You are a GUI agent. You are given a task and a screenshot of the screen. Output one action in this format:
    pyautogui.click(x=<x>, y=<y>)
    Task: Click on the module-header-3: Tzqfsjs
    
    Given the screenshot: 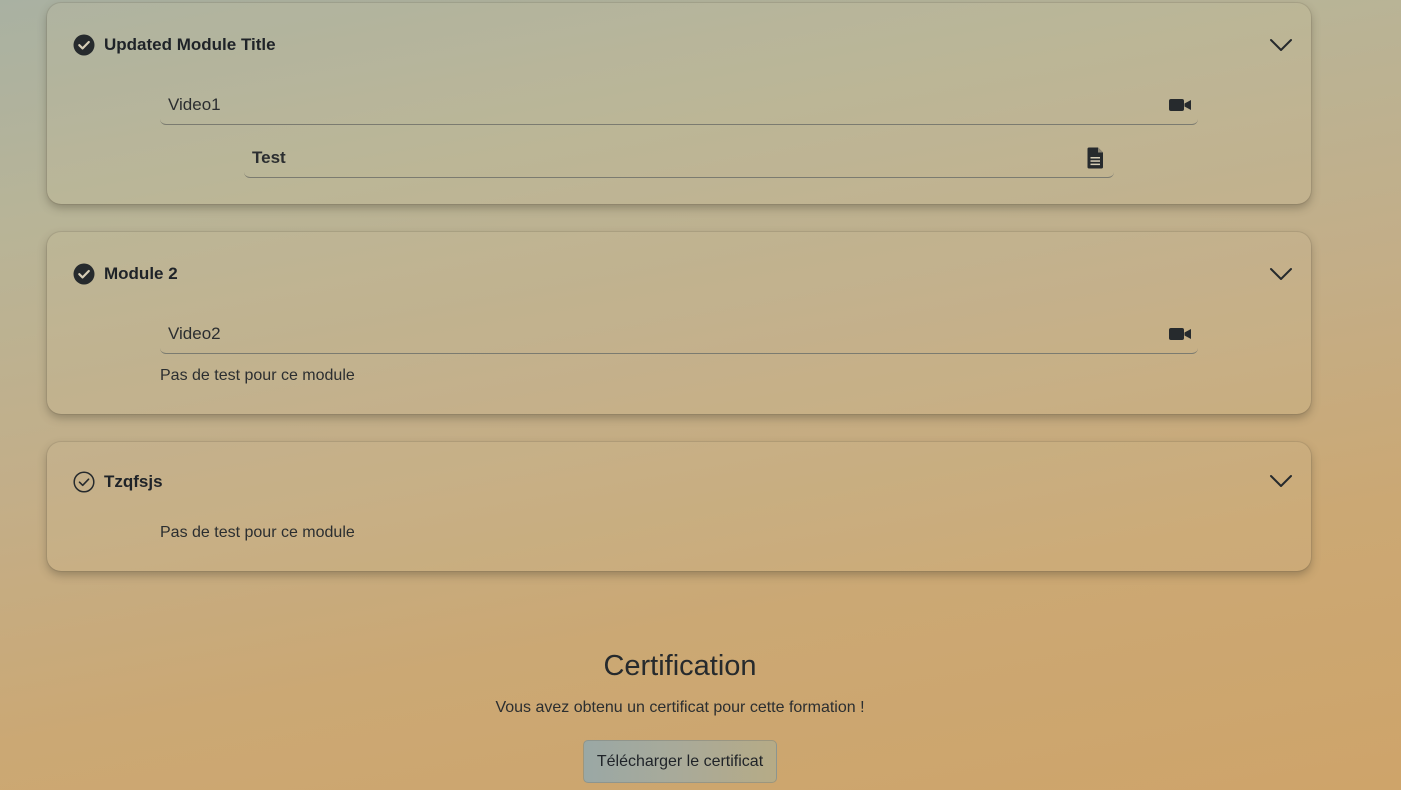 What is the action you would take?
    pyautogui.click(x=118, y=482)
    